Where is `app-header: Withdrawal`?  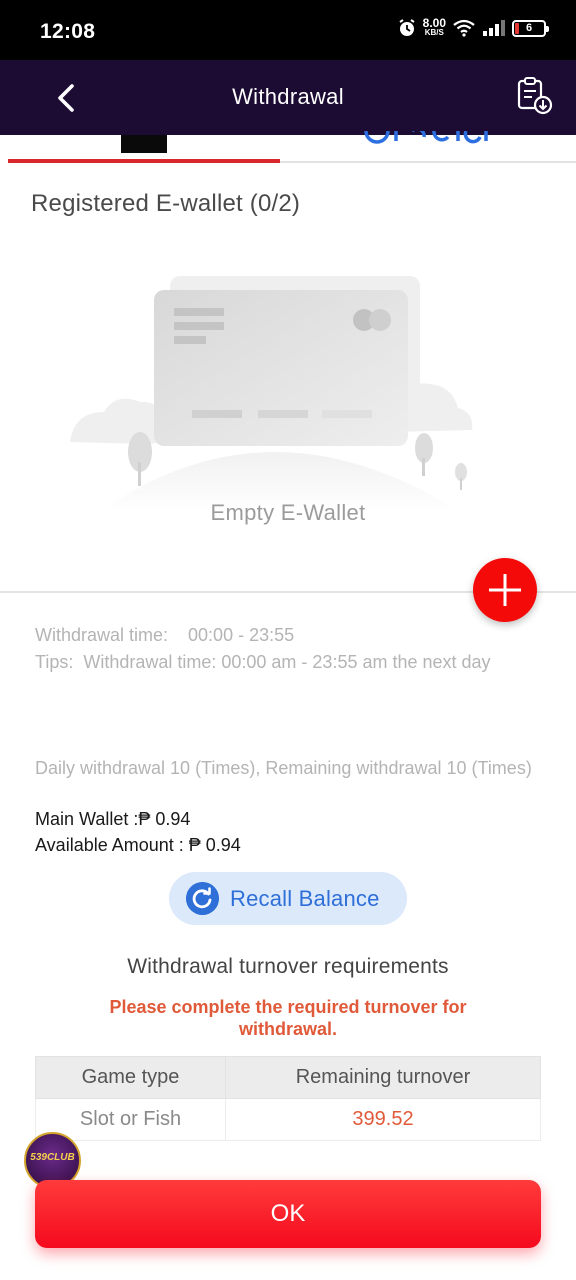 app-header: Withdrawal is located at coordinates (288, 97).